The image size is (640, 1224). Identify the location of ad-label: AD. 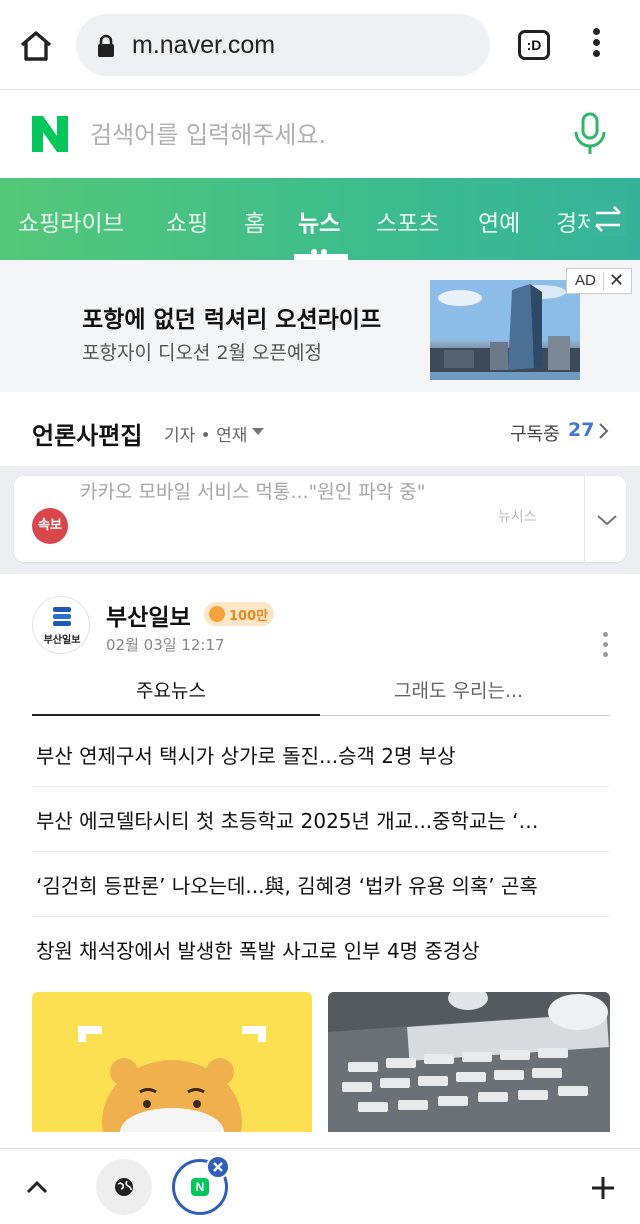
(585, 280).